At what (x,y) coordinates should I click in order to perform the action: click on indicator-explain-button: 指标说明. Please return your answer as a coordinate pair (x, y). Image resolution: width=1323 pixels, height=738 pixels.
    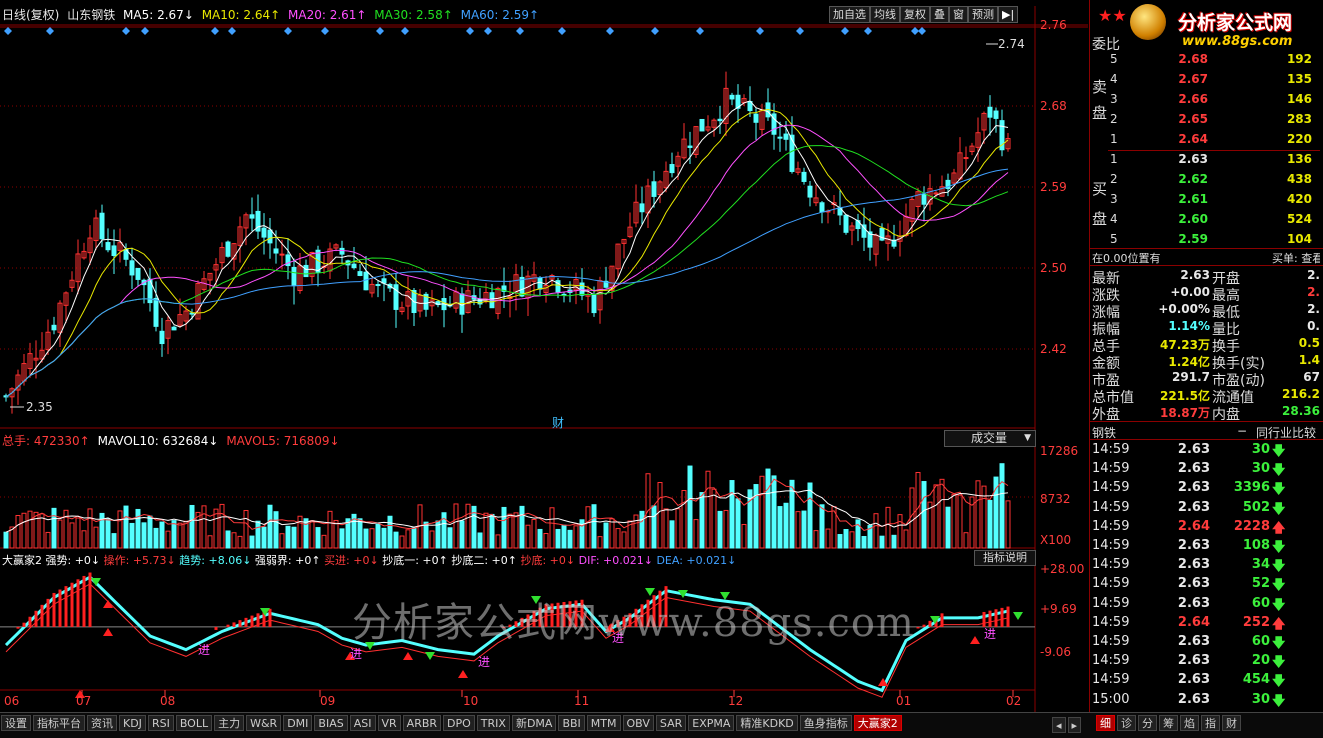
    Looking at the image, I should click on (1005, 558).